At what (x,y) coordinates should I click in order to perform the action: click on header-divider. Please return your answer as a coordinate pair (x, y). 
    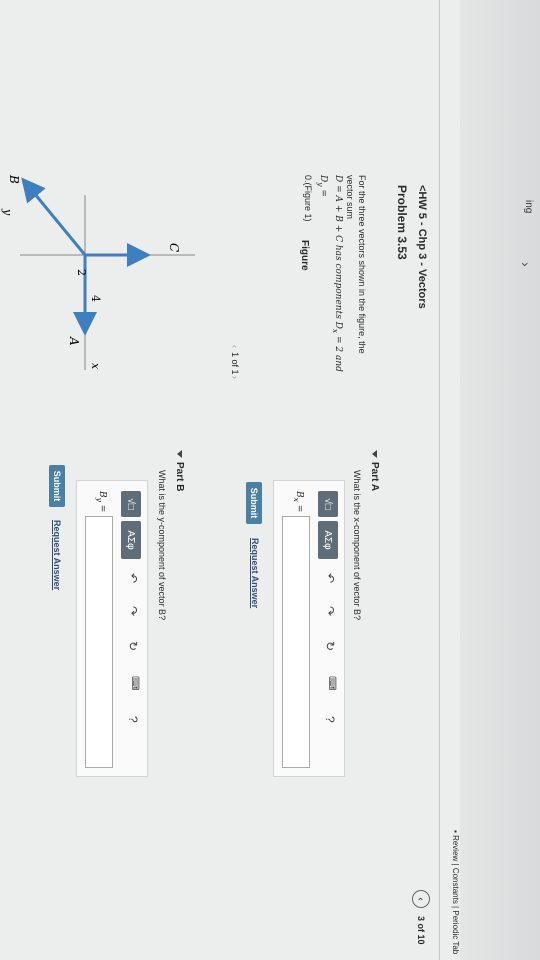
    Looking at the image, I should click on (439, 480).